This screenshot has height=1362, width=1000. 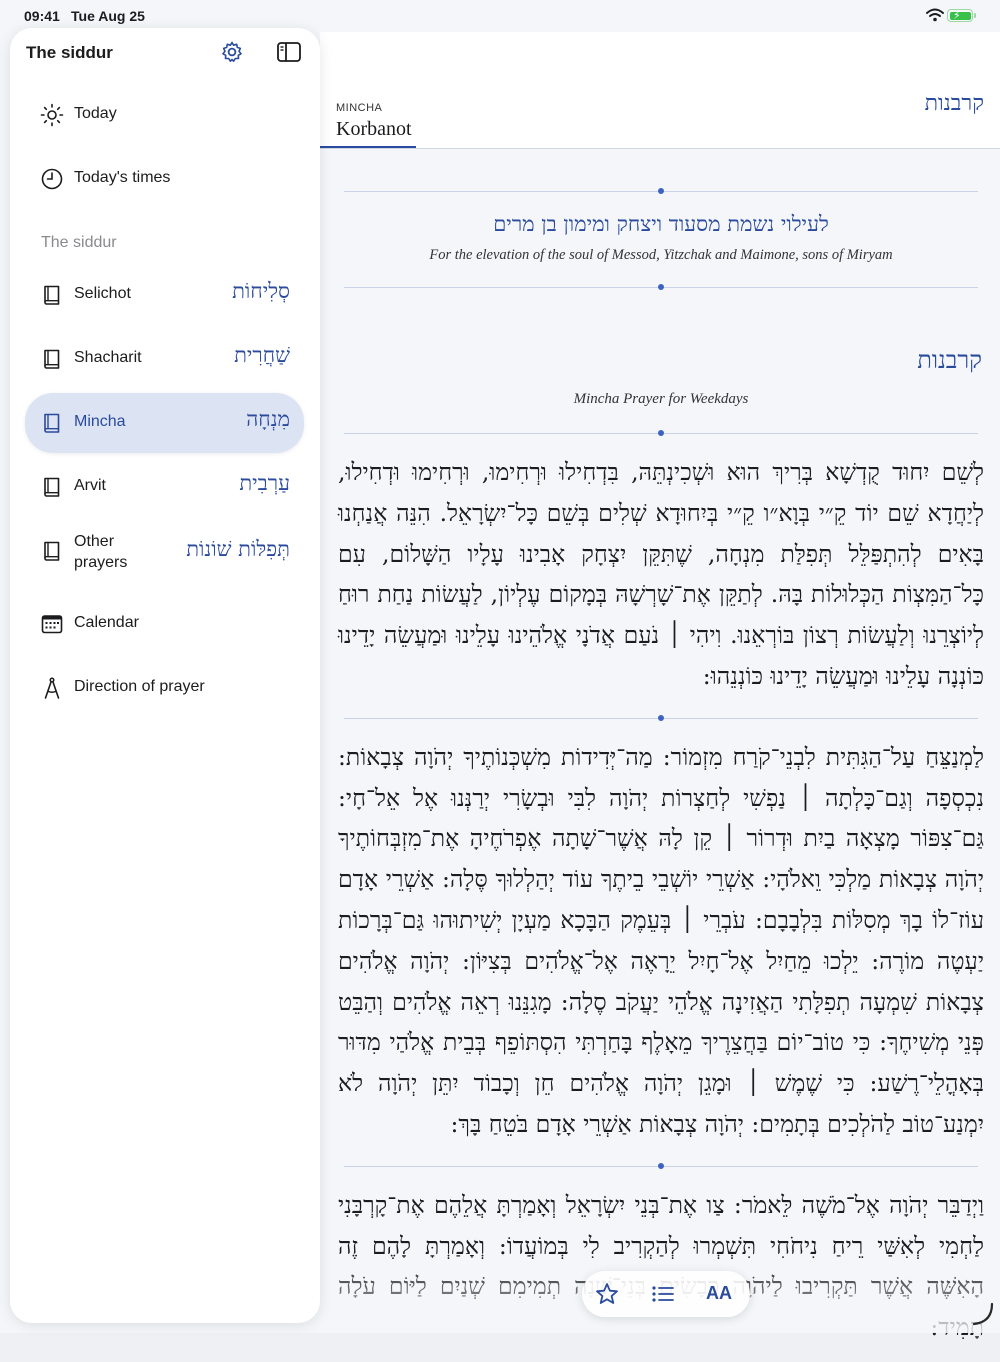 What do you see at coordinates (164, 624) in the screenshot?
I see `sidebar-item-calendar: Calendar` at bounding box center [164, 624].